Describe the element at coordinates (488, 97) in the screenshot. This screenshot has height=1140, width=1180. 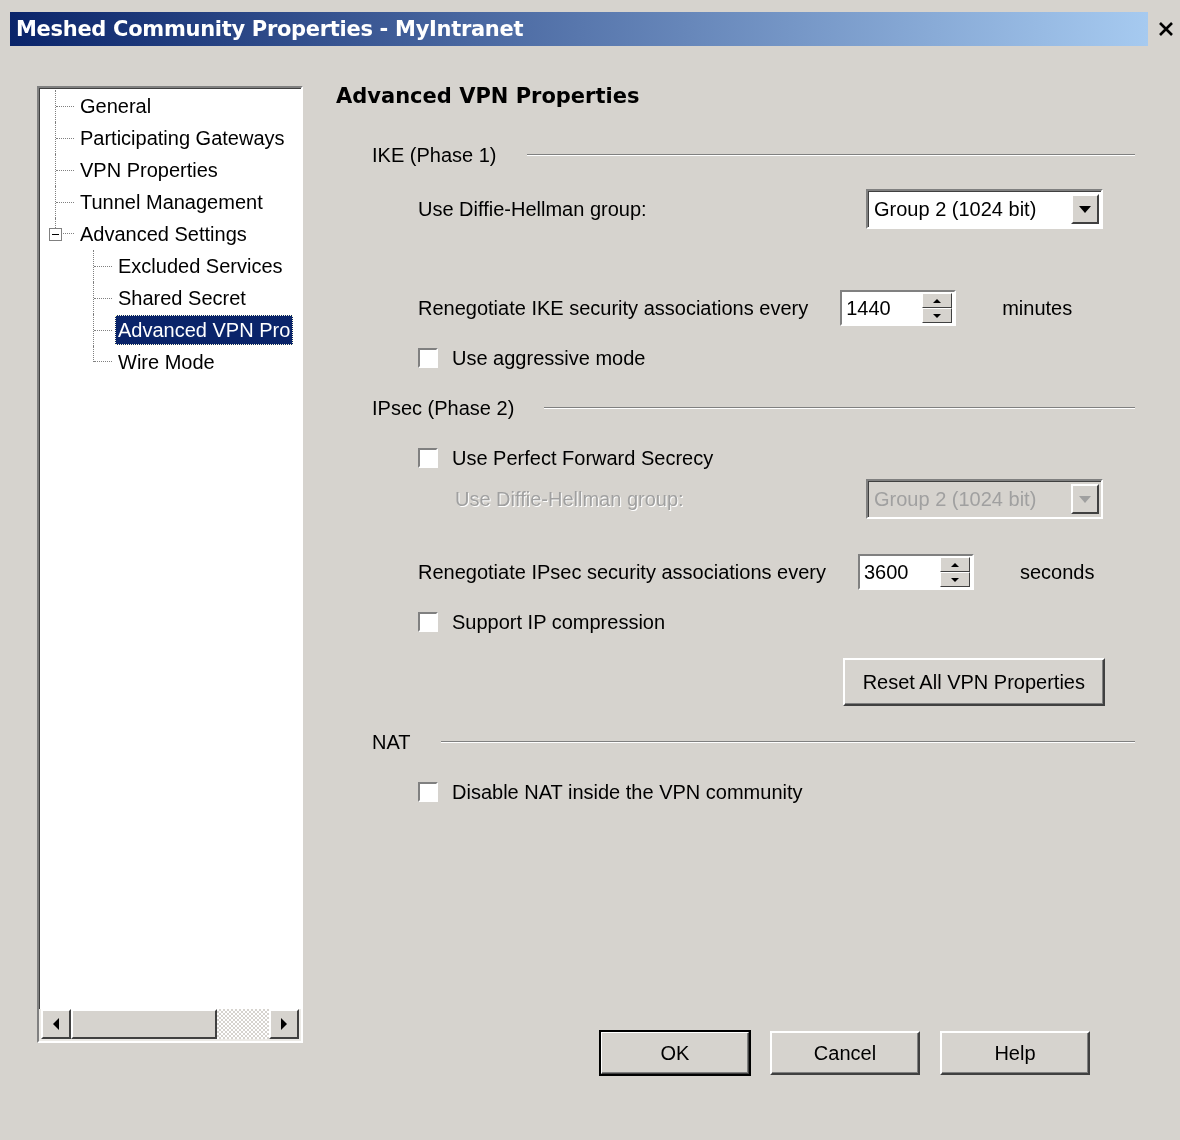
I see `page-title: Advanced VPN Properties` at that location.